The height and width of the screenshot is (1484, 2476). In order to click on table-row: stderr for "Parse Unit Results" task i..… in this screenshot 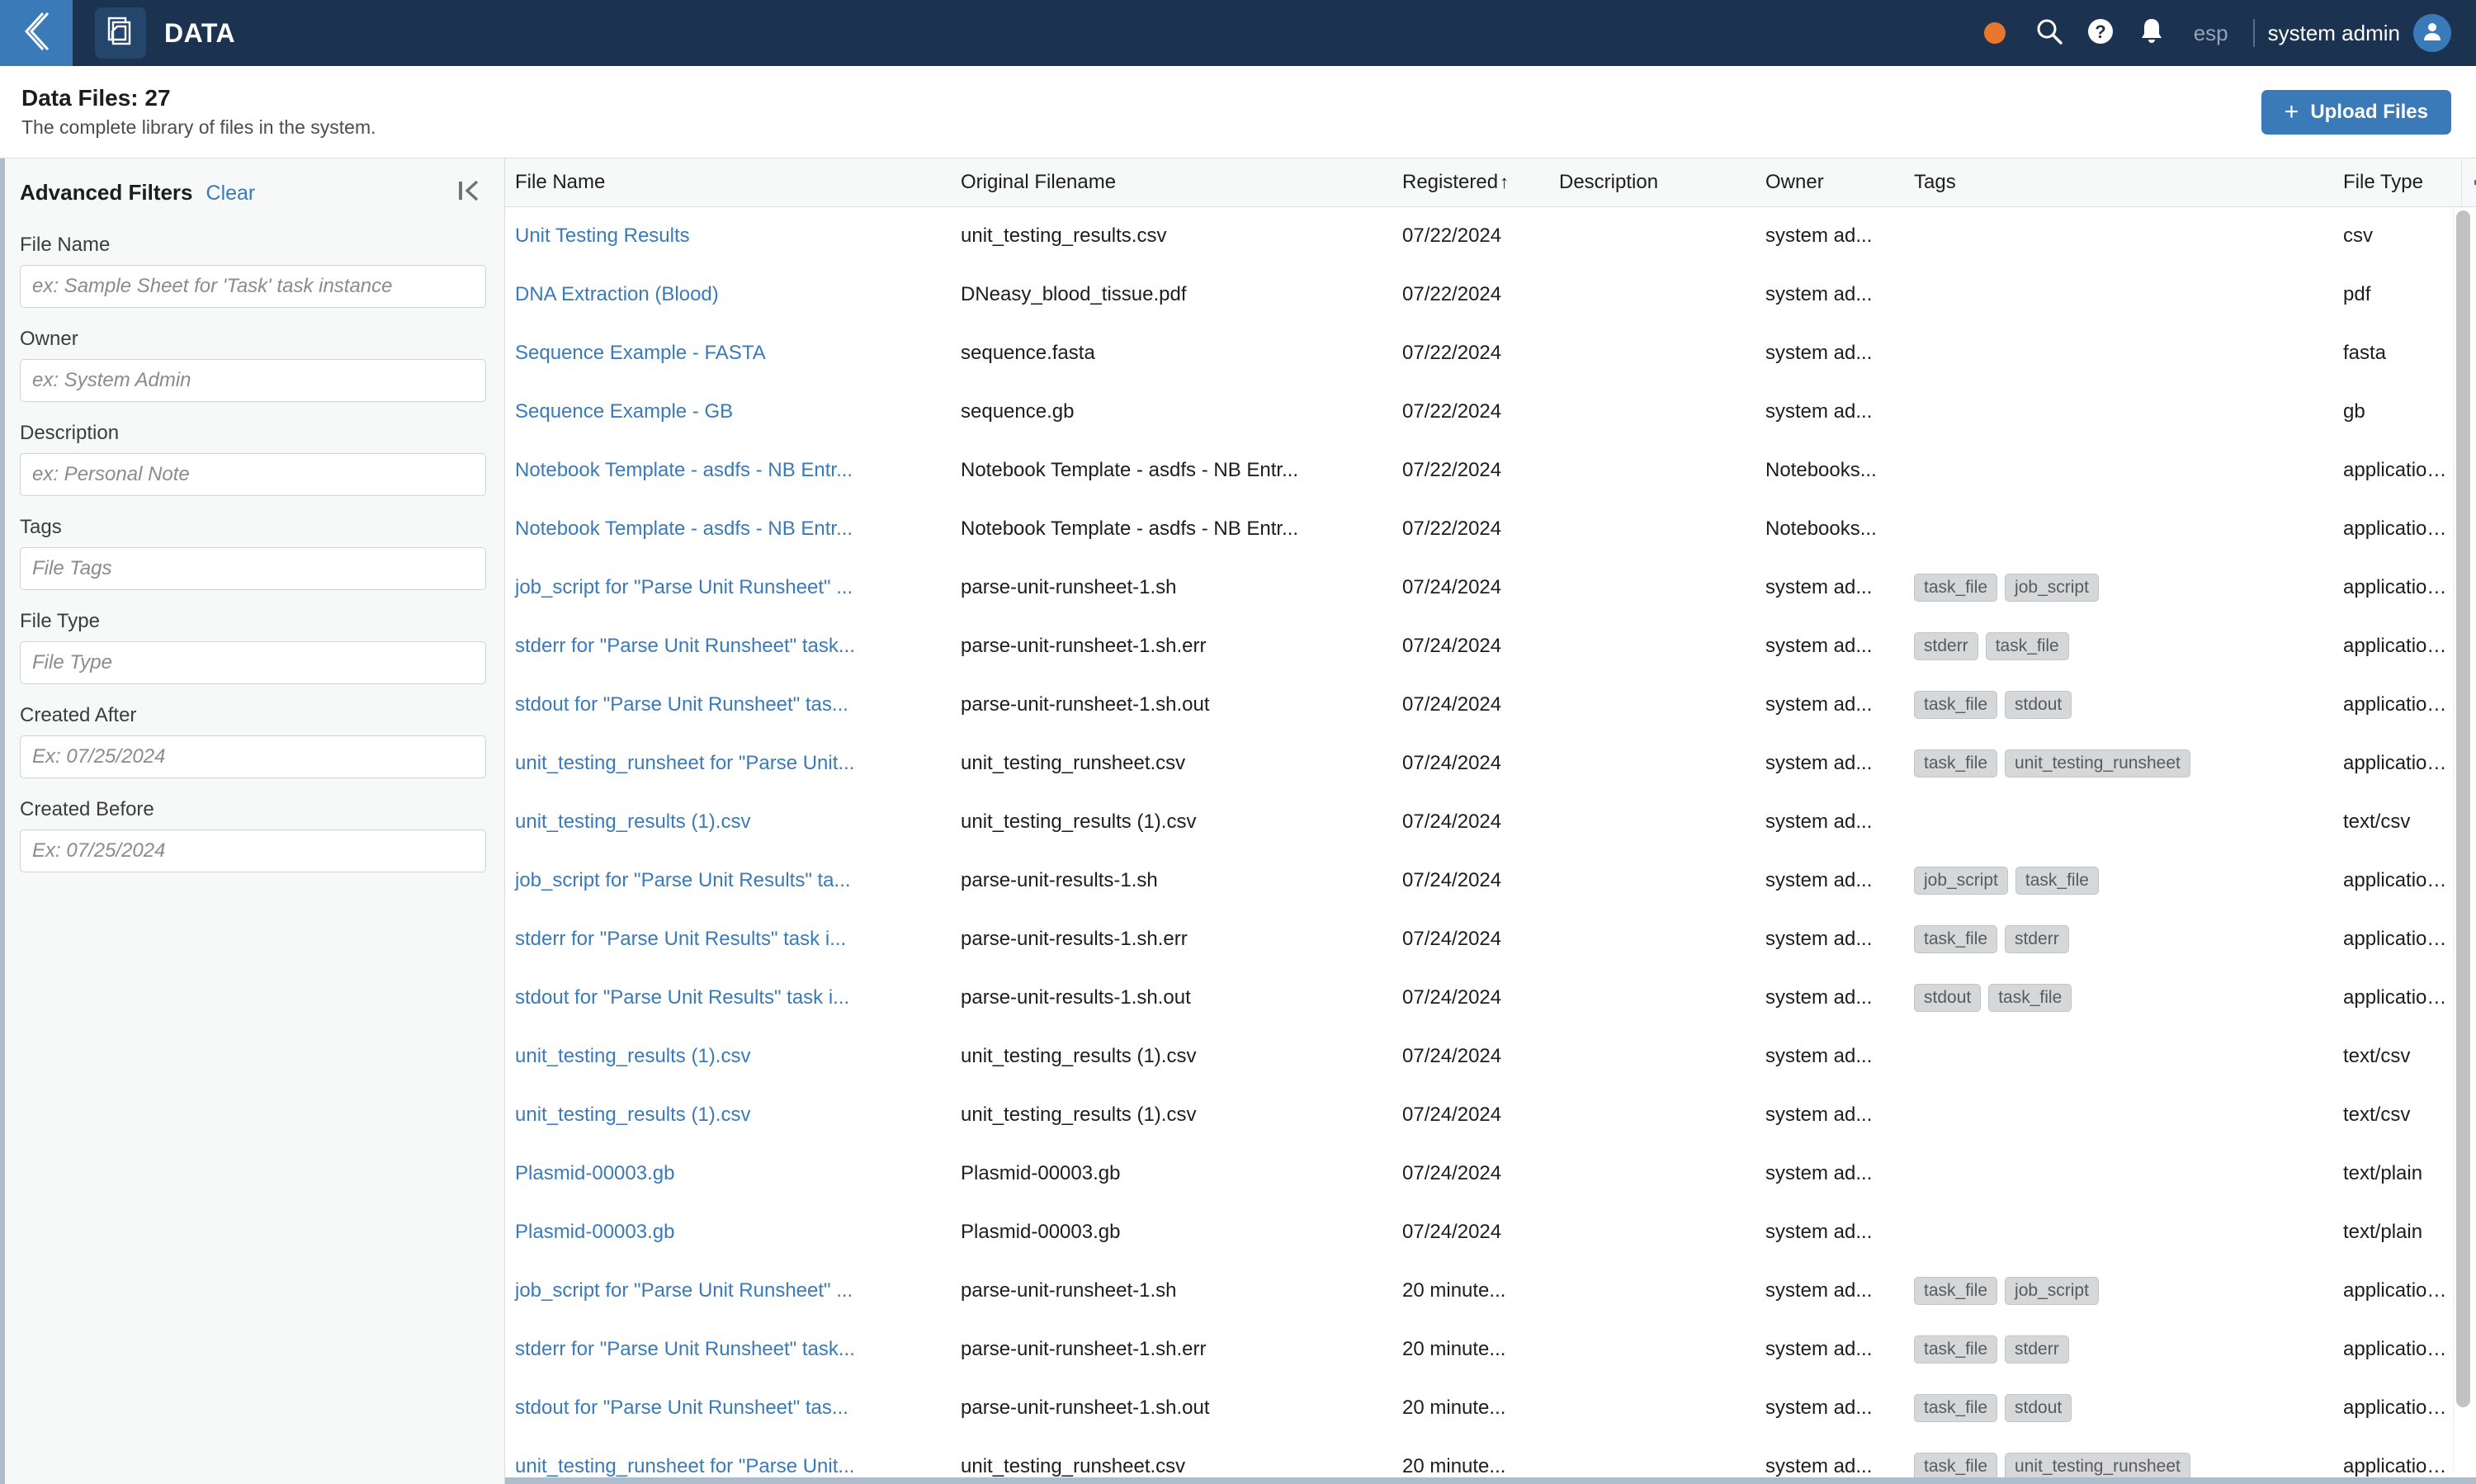, I will do `click(1490, 939)`.